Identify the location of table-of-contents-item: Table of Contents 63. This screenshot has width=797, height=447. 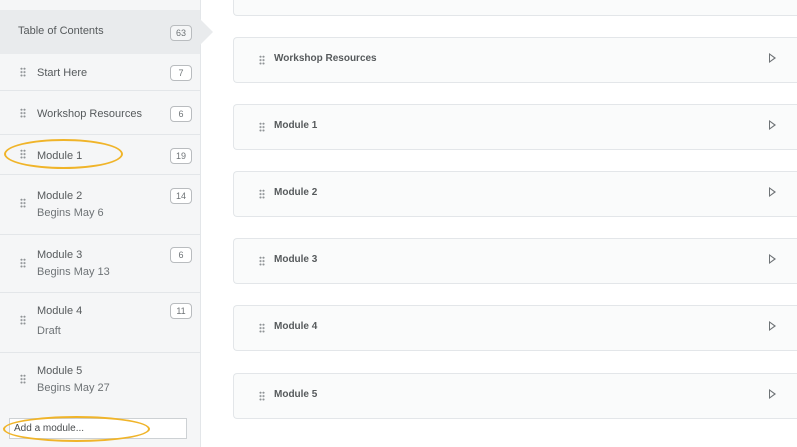
(106, 32).